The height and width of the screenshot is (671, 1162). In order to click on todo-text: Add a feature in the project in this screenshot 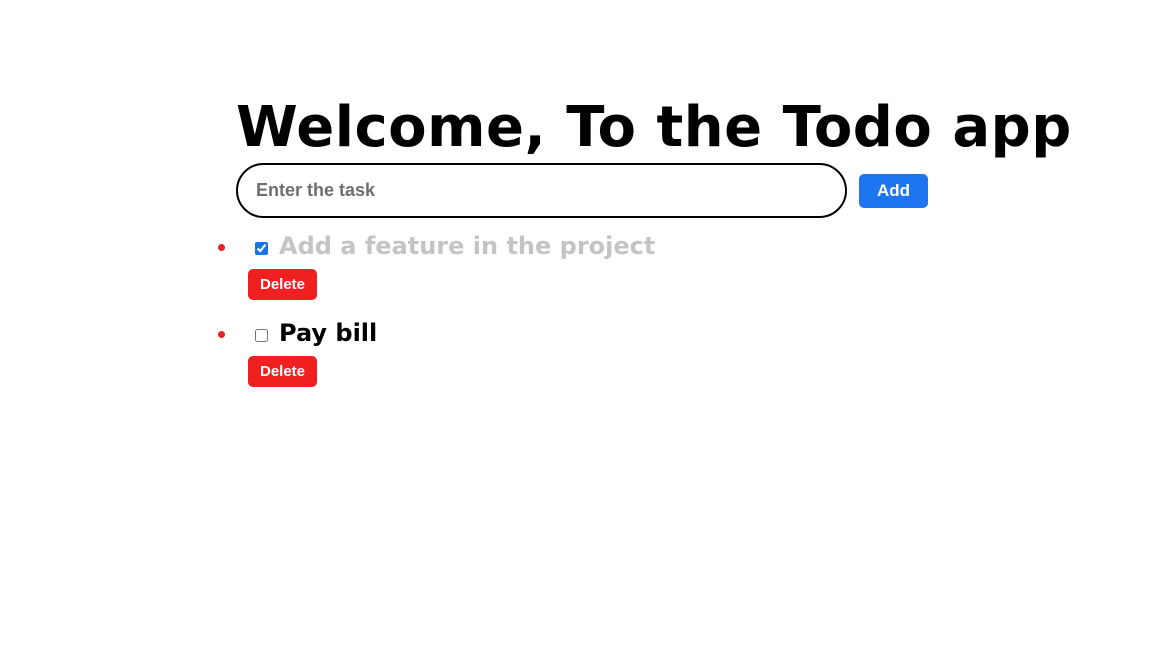, I will do `click(467, 246)`.